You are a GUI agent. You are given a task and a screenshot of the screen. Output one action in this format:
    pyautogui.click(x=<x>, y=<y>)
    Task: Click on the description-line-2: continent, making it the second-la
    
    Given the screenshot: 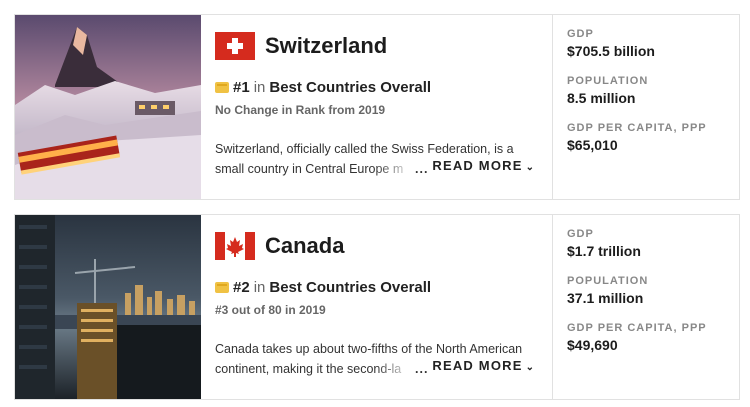 What is the action you would take?
    pyautogui.click(x=308, y=369)
    